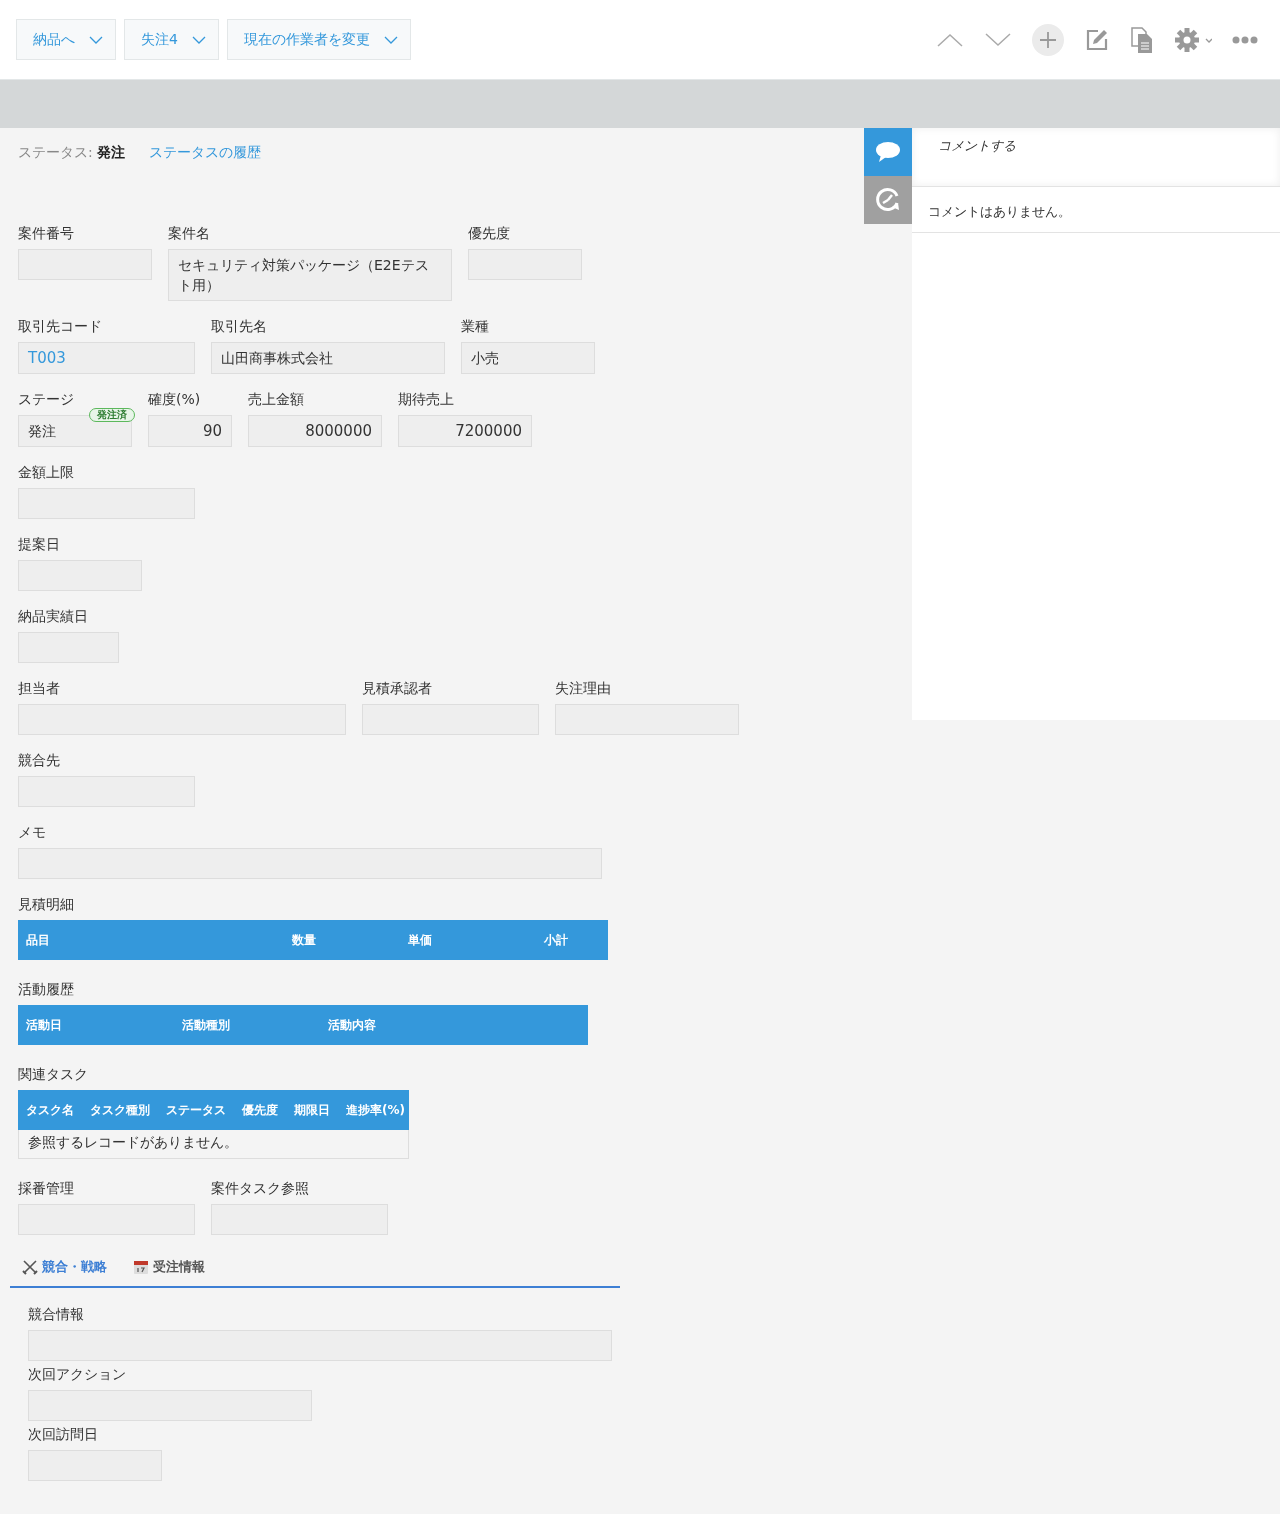 The height and width of the screenshot is (1514, 1280). What do you see at coordinates (312, 1110) in the screenshot?
I see `column-header: 期限日` at bounding box center [312, 1110].